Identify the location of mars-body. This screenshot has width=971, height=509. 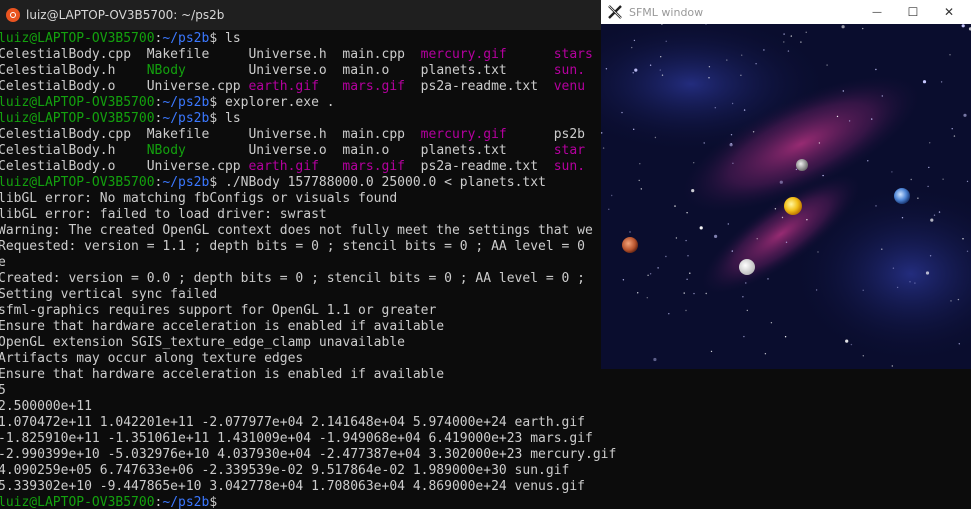
(630, 245).